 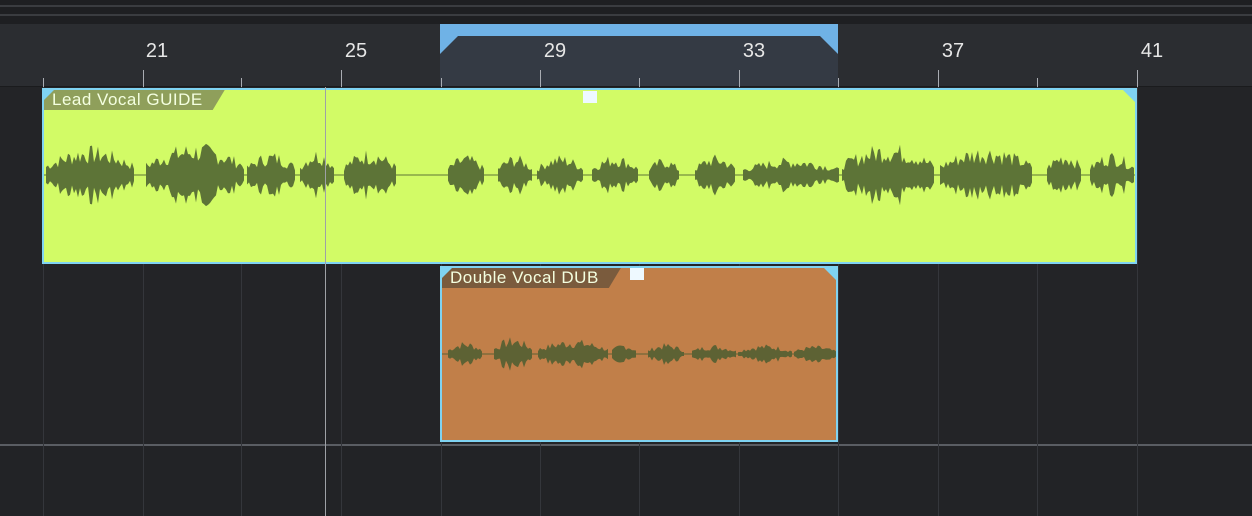 I want to click on top-bar, so click(x=626, y=12).